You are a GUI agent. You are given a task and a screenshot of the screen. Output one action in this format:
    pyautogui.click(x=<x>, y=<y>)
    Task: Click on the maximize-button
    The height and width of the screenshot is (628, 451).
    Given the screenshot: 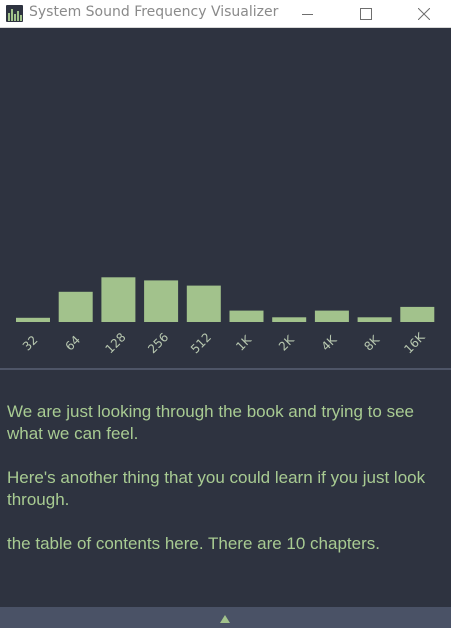 What is the action you would take?
    pyautogui.click(x=366, y=14)
    